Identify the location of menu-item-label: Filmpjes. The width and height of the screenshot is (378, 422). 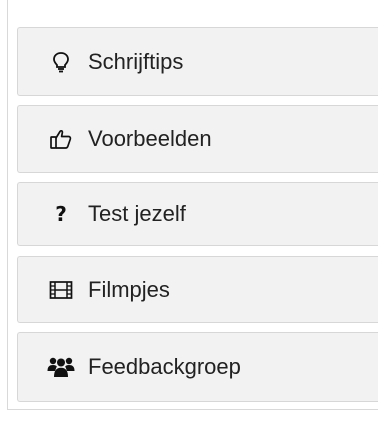
(129, 289).